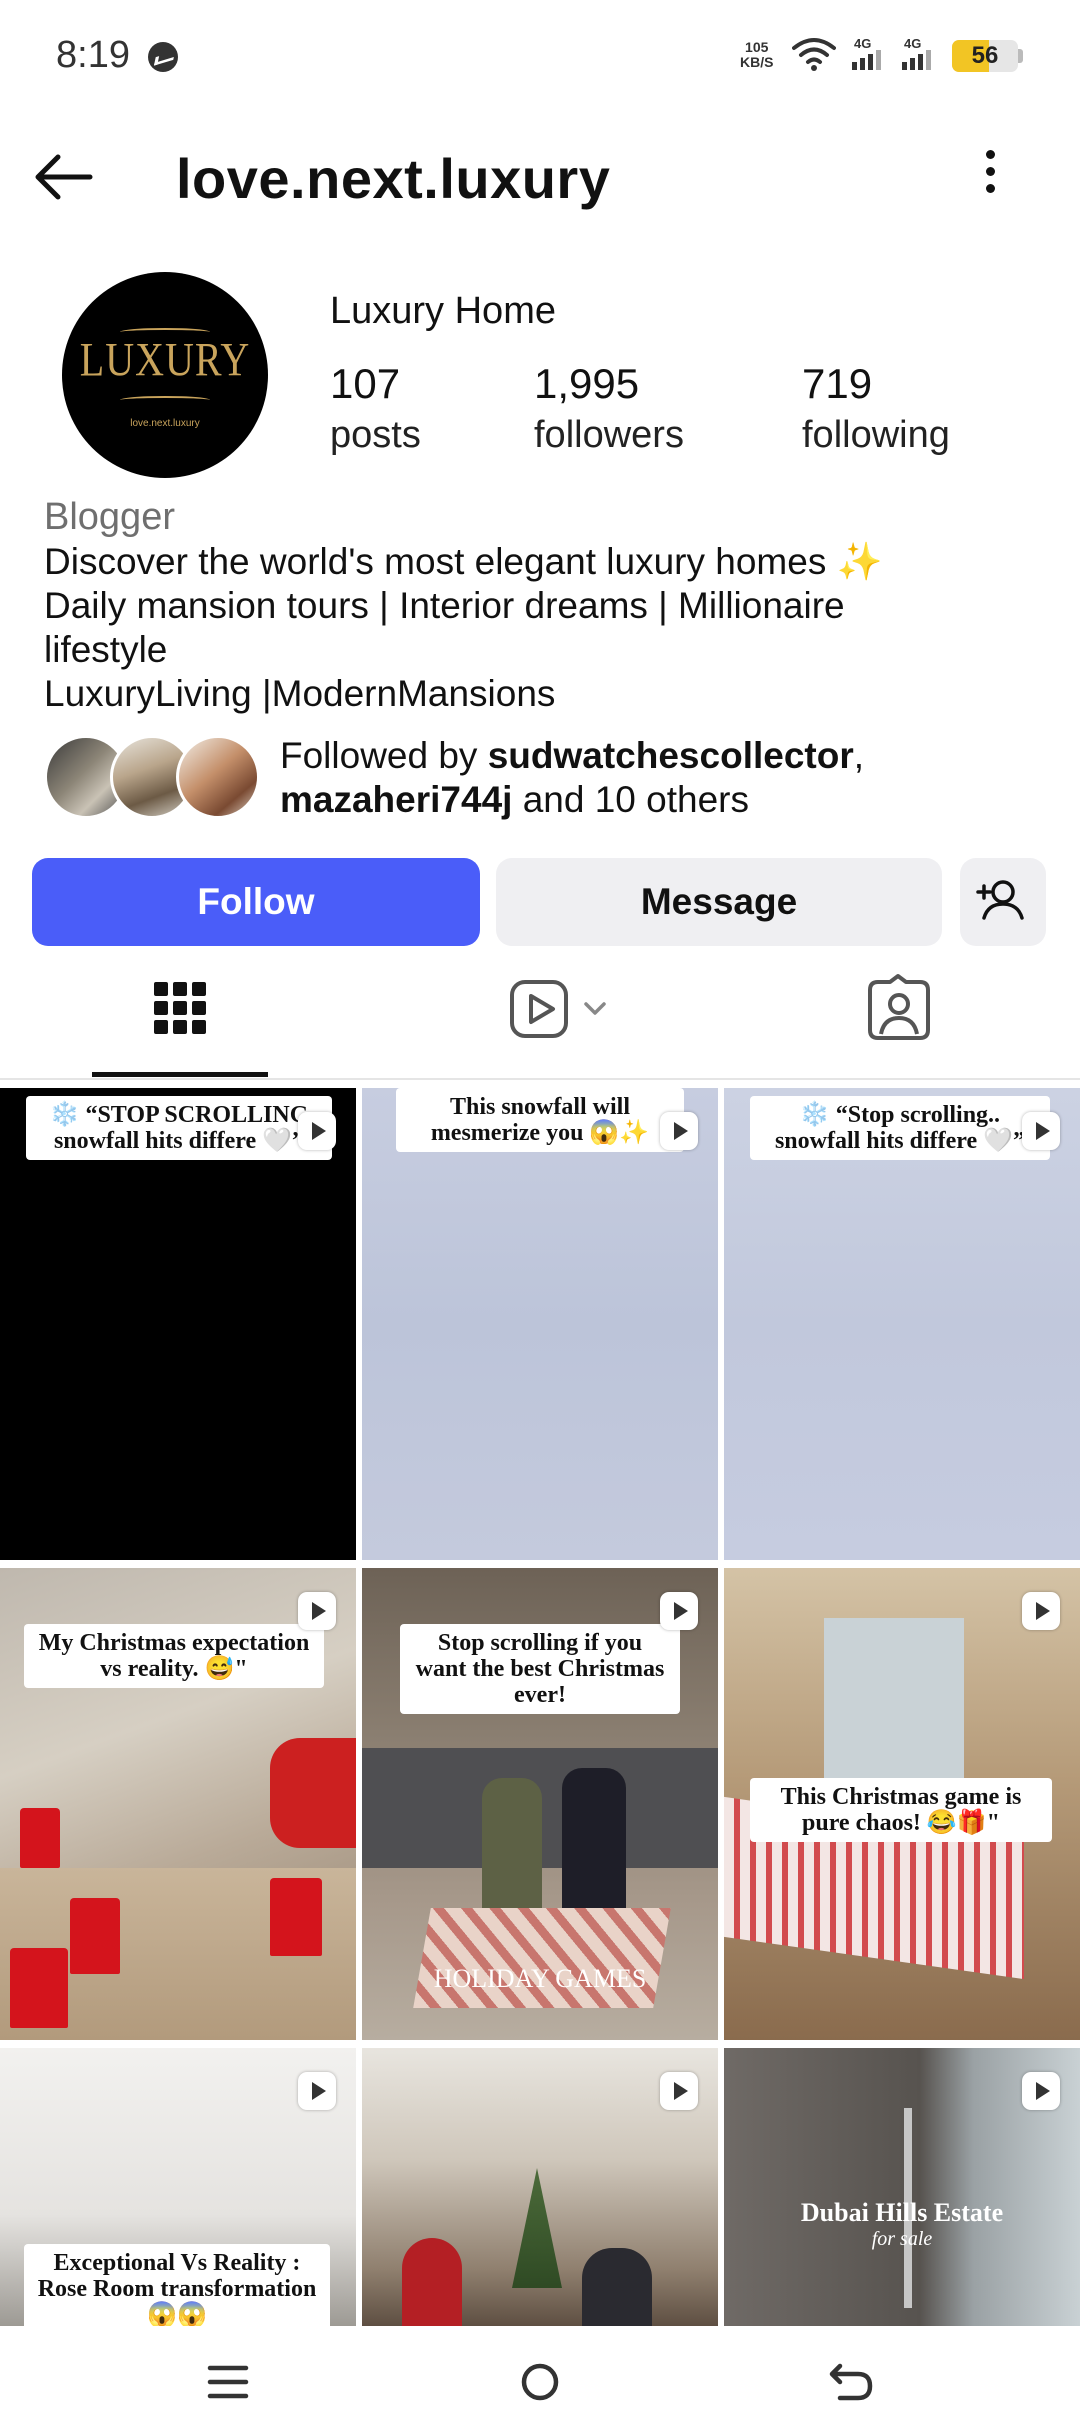  What do you see at coordinates (178, 1804) in the screenshot?
I see `post-tile: My Christmas expectation vs reality. 😅"` at bounding box center [178, 1804].